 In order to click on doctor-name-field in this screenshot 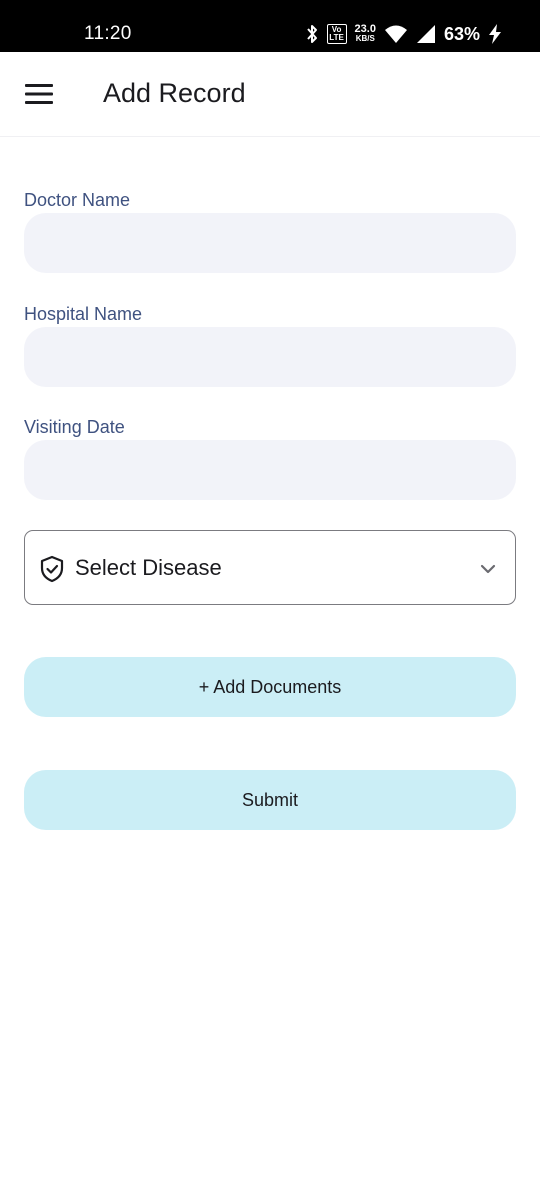, I will do `click(270, 243)`.